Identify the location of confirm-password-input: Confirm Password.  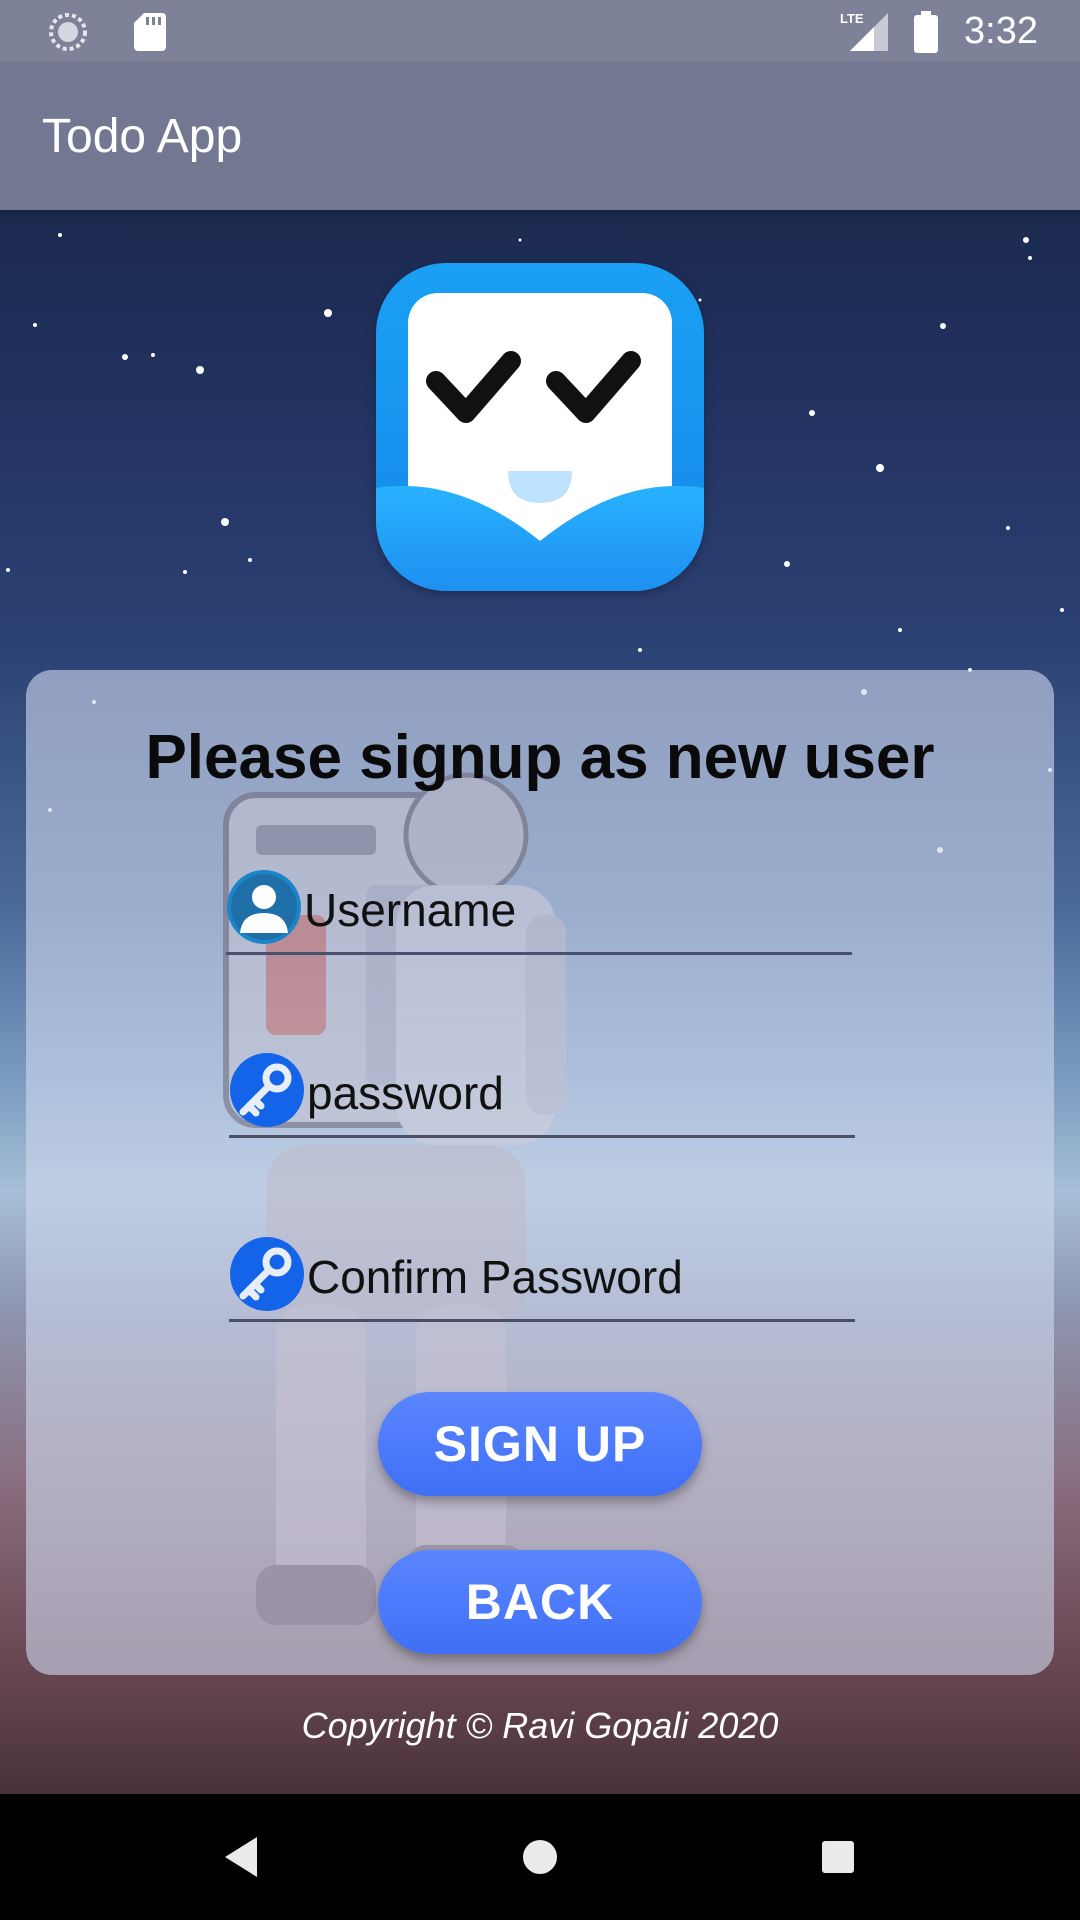
(495, 1277).